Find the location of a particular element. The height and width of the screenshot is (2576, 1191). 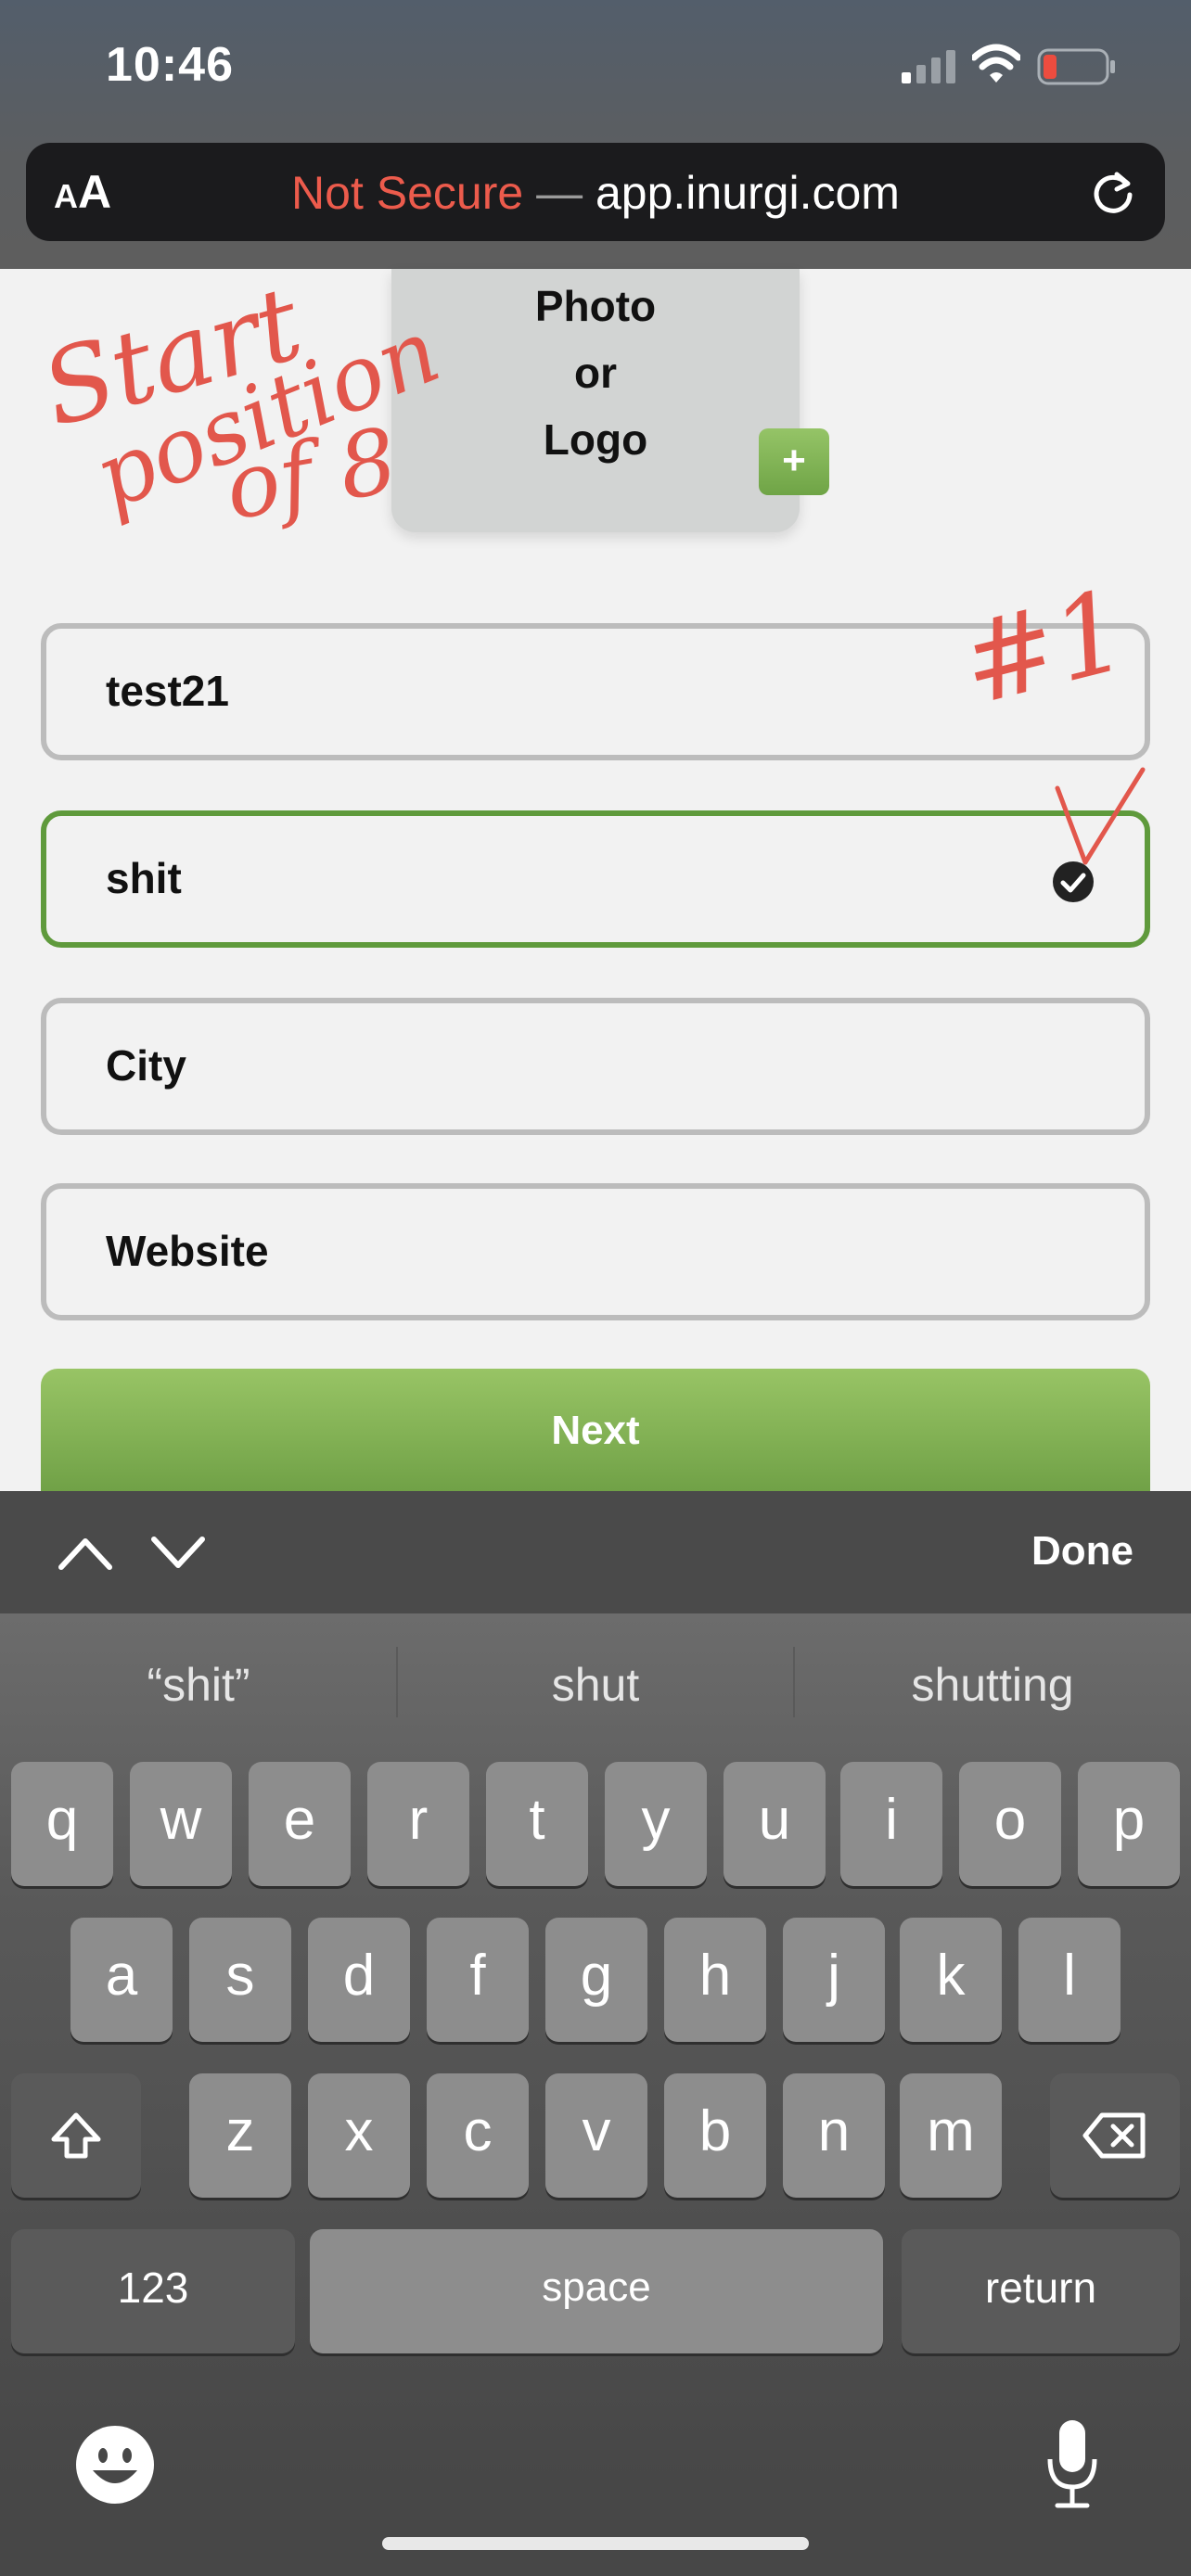

url-domain: app.inurgi.com is located at coordinates (747, 193).